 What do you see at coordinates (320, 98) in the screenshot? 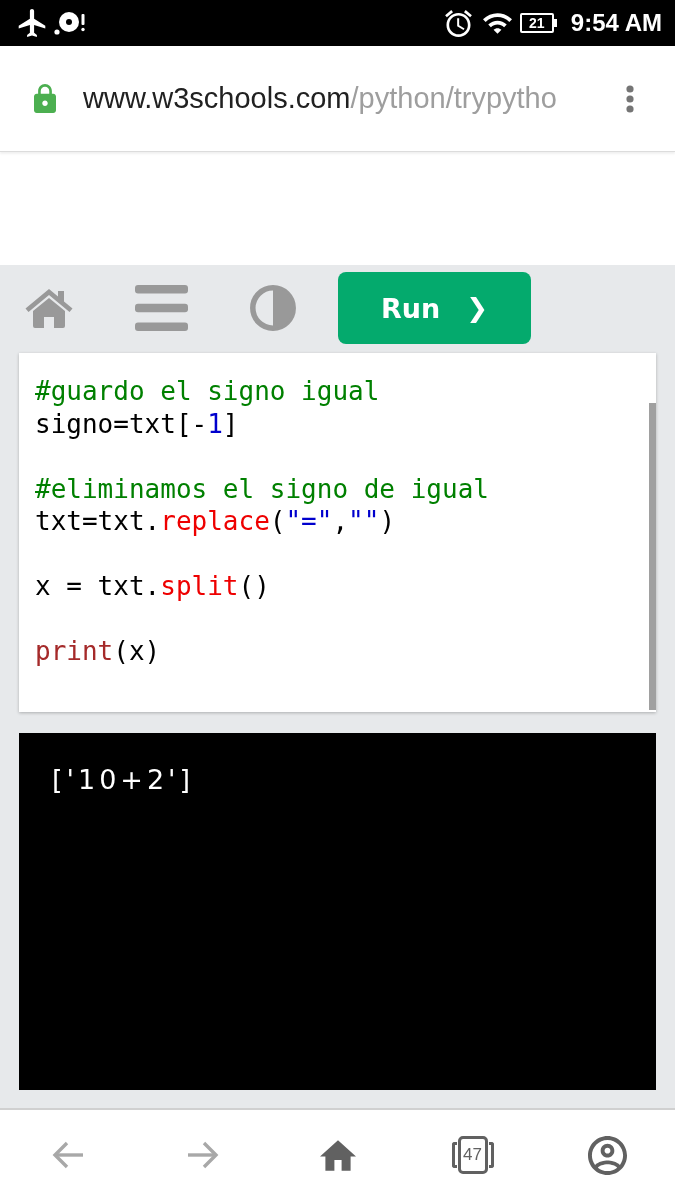
I see `url-text: www.w3schools.com/python/trypytho` at bounding box center [320, 98].